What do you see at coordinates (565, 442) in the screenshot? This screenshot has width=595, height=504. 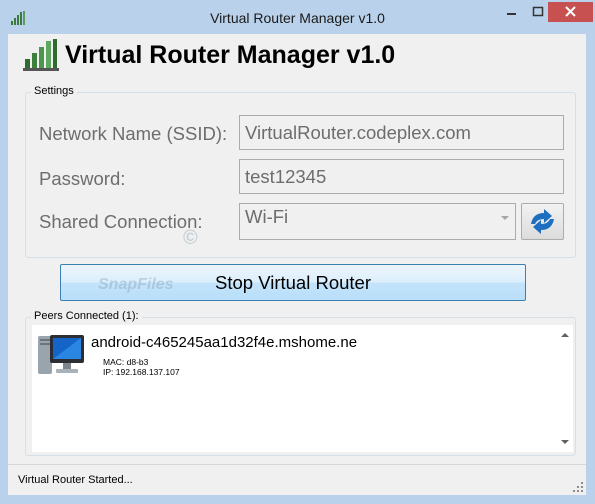 I see `scroll-down-icon` at bounding box center [565, 442].